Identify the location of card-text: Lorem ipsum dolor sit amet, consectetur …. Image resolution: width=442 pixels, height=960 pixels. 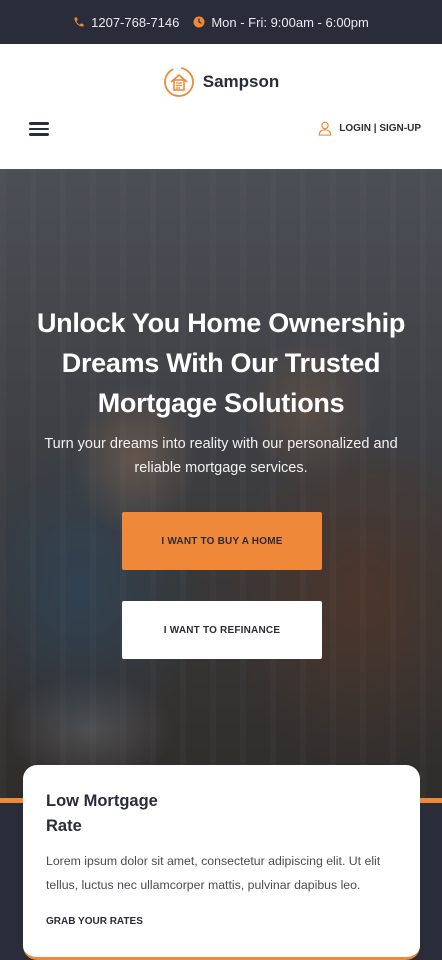
(213, 873).